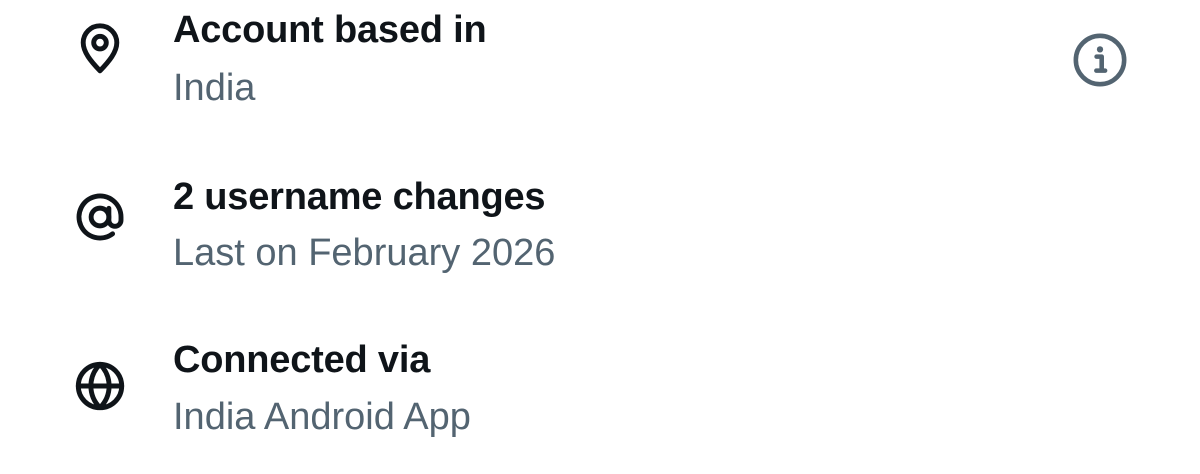  What do you see at coordinates (364, 253) in the screenshot?
I see `username-changes-last: Last on February 2026` at bounding box center [364, 253].